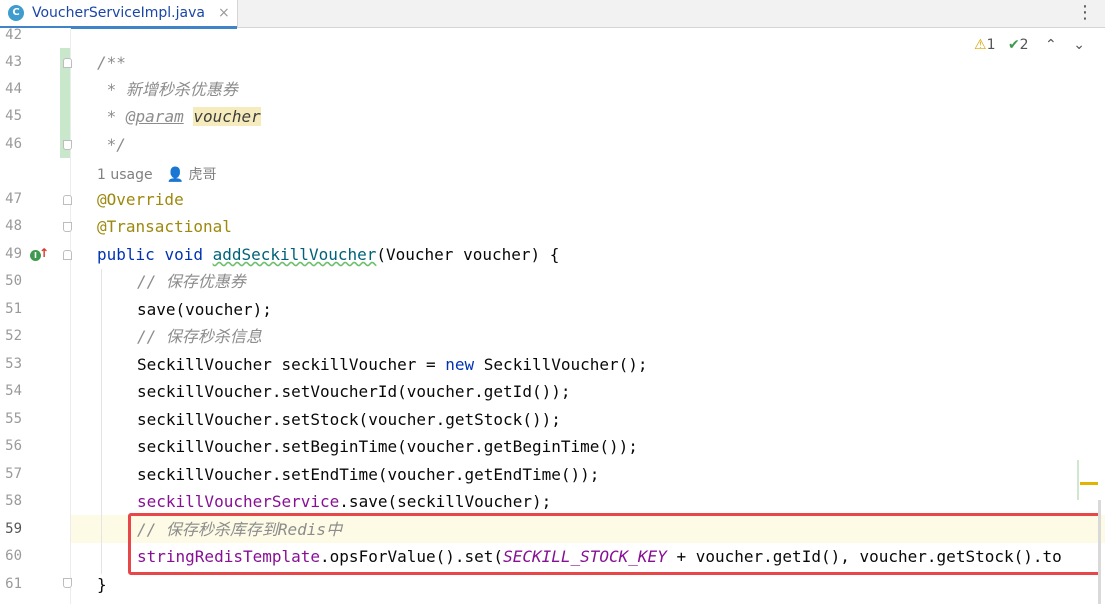 The width and height of the screenshot is (1105, 604). What do you see at coordinates (13, 584) in the screenshot?
I see `line-number: 61` at bounding box center [13, 584].